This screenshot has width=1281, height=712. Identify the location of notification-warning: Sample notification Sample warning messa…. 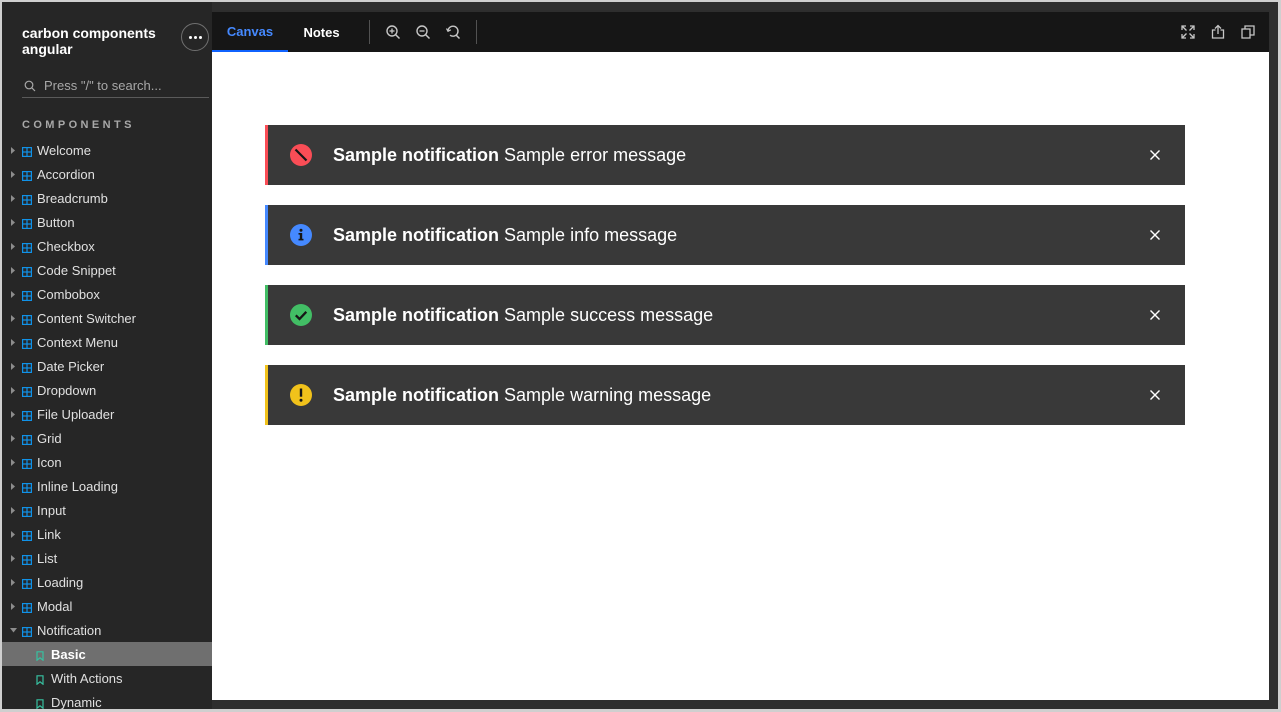
(725, 395).